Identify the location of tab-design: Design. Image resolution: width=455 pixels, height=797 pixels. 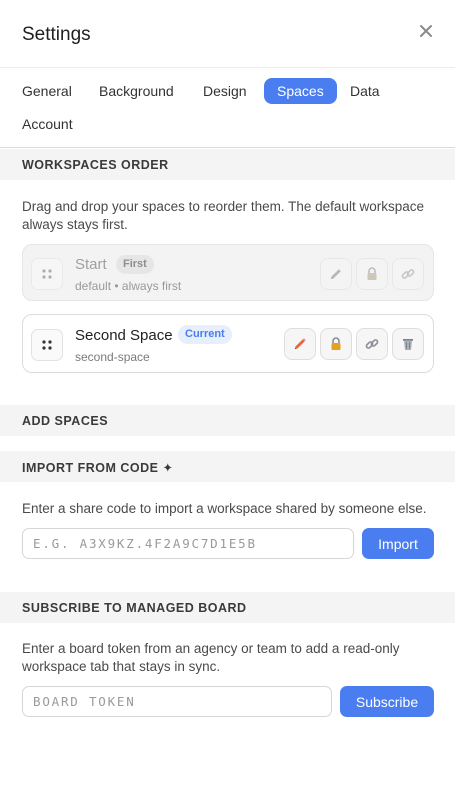
(225, 91).